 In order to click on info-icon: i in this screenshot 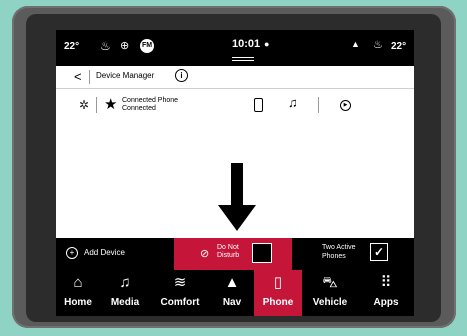, I will do `click(181, 75)`.